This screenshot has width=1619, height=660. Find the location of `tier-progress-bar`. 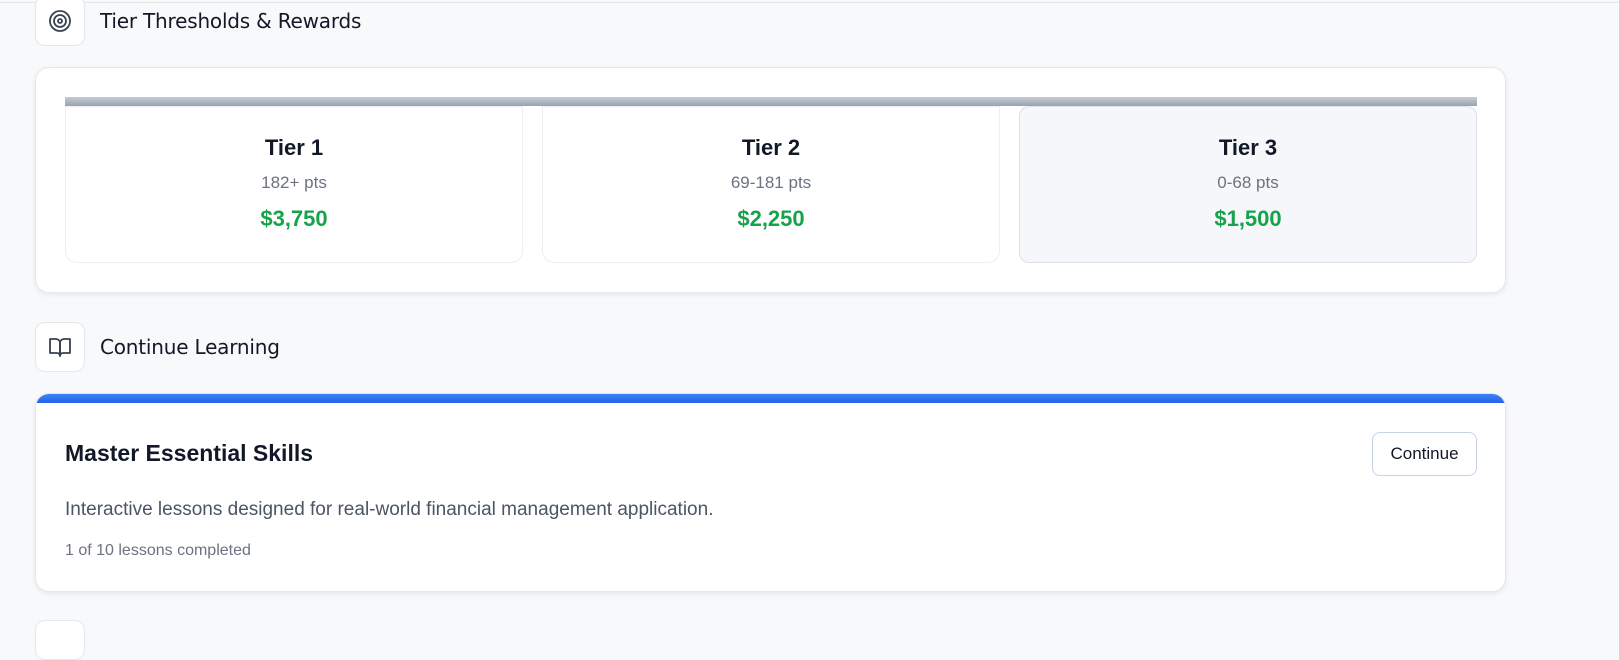

tier-progress-bar is located at coordinates (771, 101).